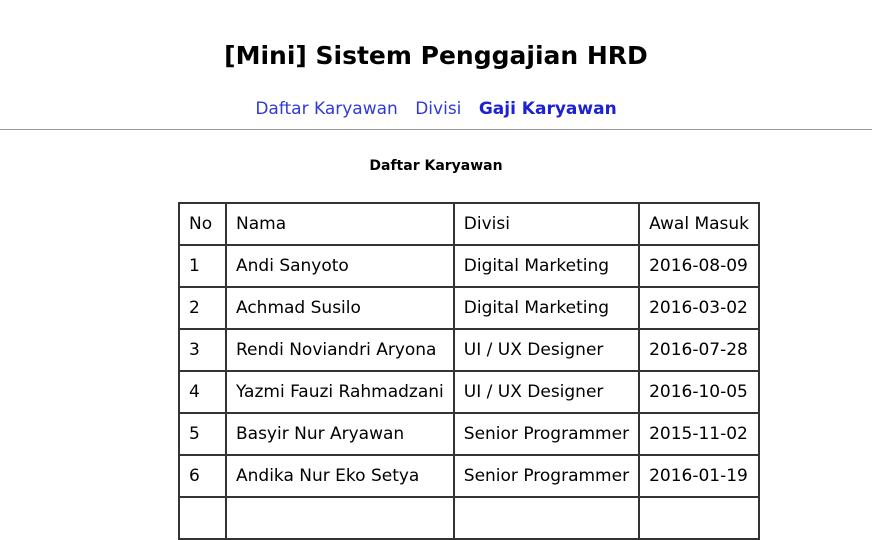  Describe the element at coordinates (340, 266) in the screenshot. I see `cell-nama: Andi Sanyoto` at that location.